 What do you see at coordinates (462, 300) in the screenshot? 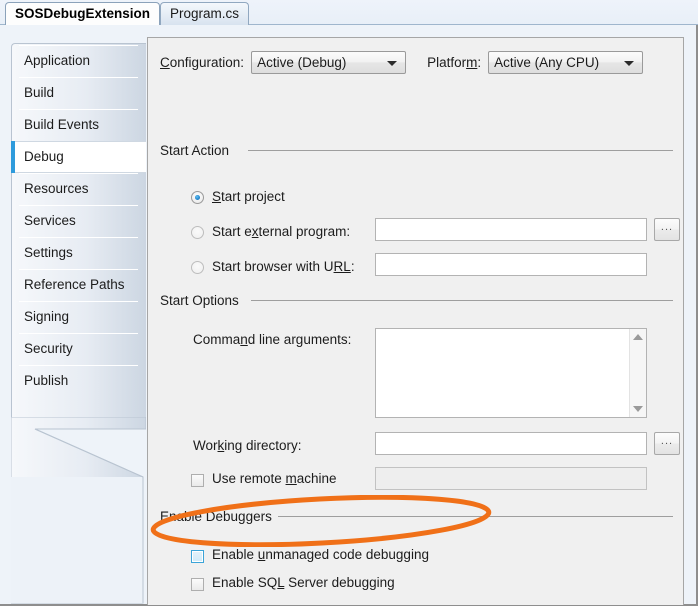
I see `start-options-group-line` at bounding box center [462, 300].